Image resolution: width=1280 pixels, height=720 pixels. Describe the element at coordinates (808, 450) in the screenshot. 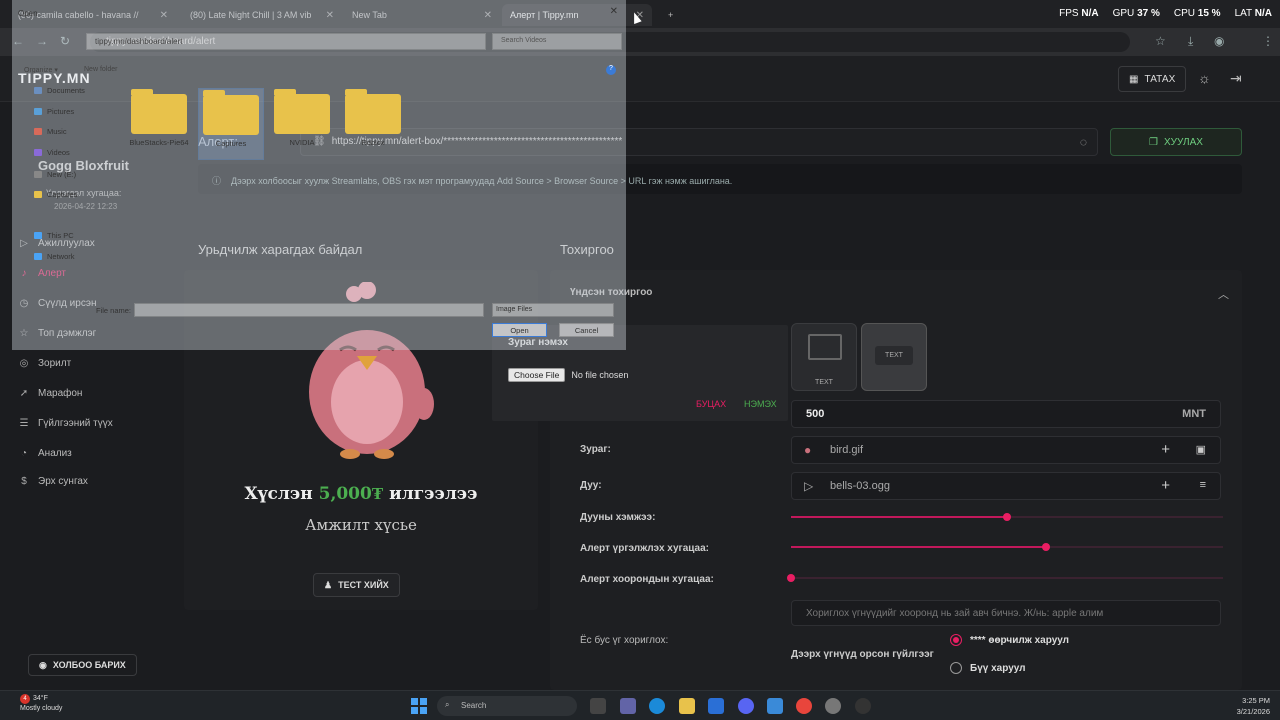

I see `bird-thumbnail-icon: ●` at that location.